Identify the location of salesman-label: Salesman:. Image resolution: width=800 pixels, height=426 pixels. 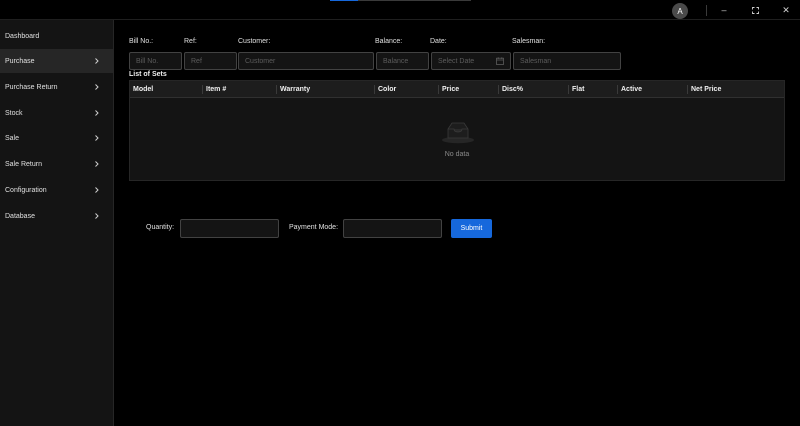
(529, 41).